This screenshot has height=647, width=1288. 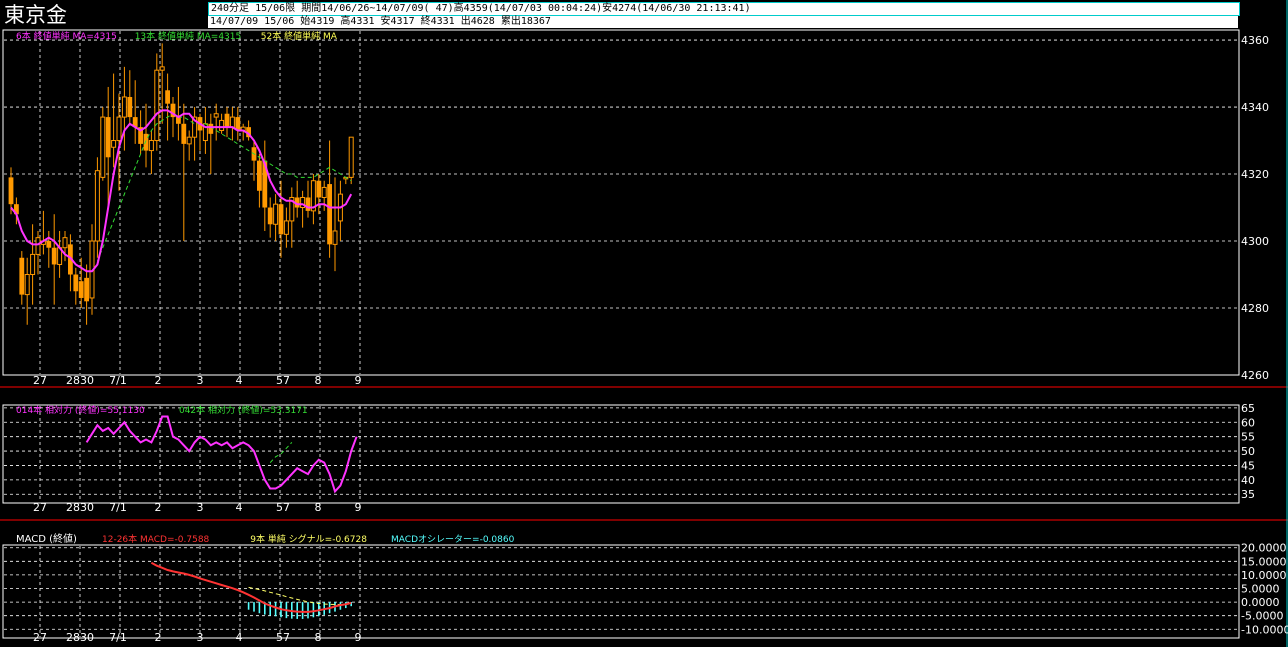 What do you see at coordinates (188, 36) in the screenshot?
I see `legend-entry: 13本 終値単純 MA=4315` at bounding box center [188, 36].